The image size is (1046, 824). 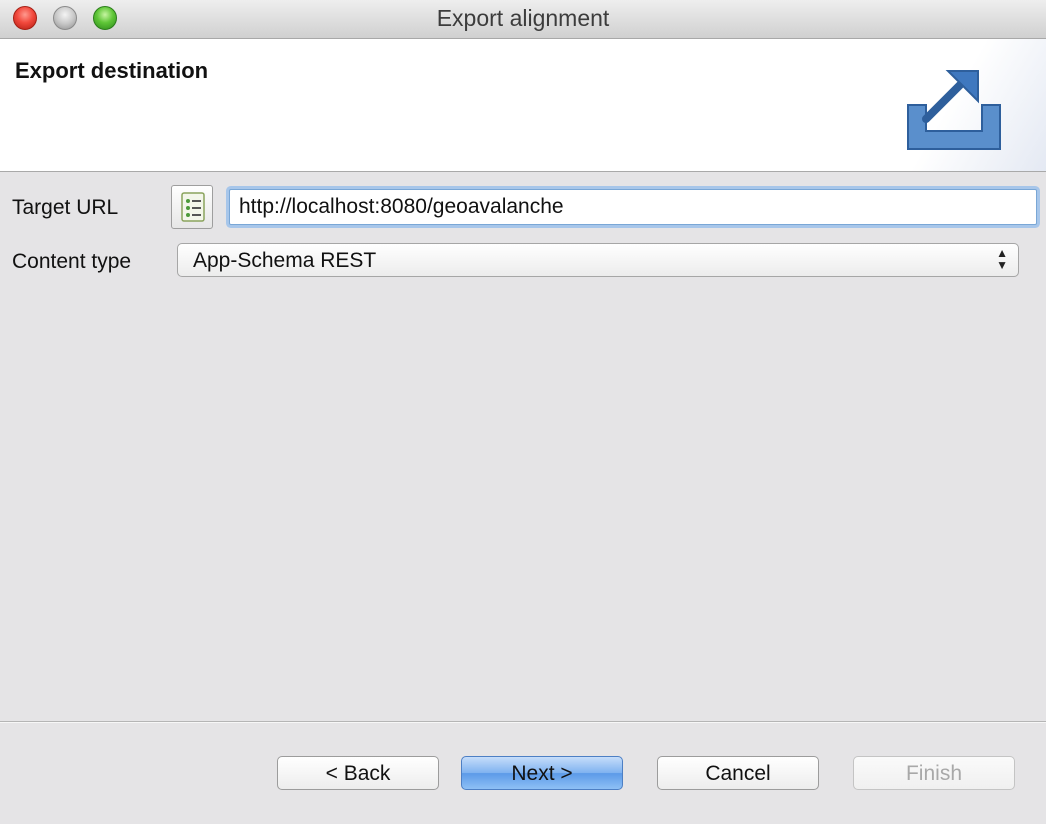 I want to click on window-title: Export alignment, so click(x=523, y=18).